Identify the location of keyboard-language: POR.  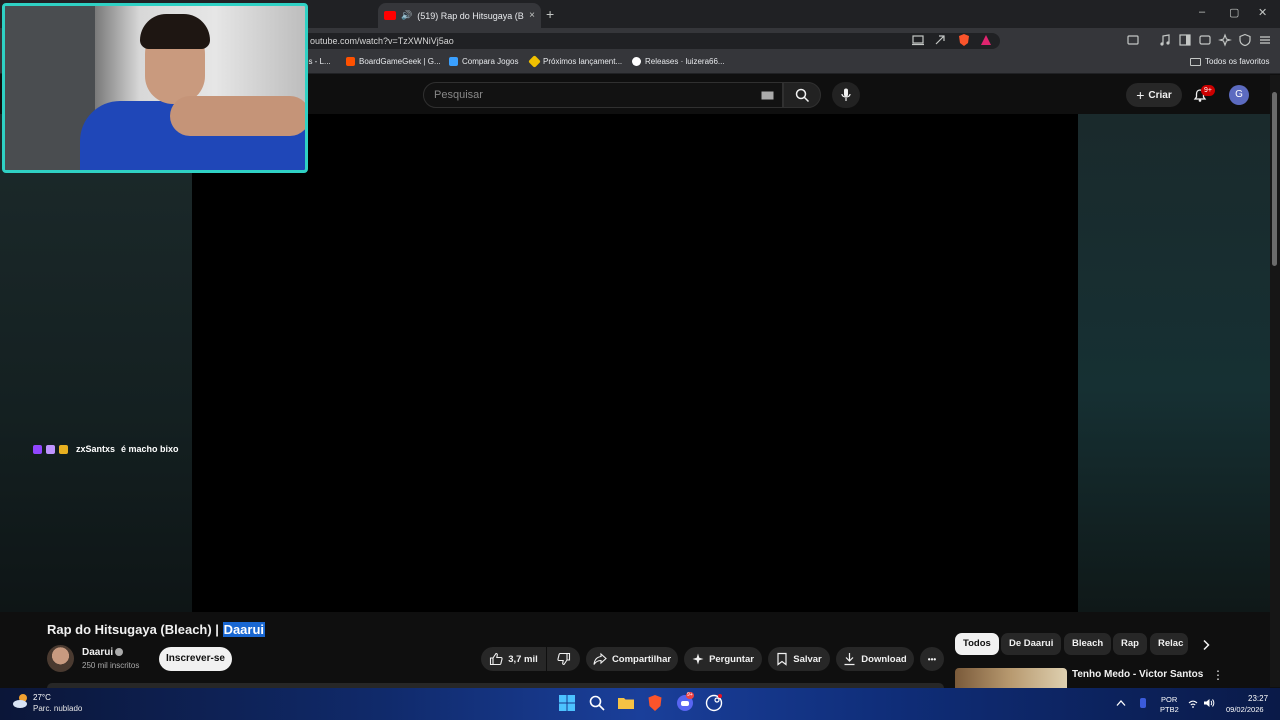
(1169, 699).